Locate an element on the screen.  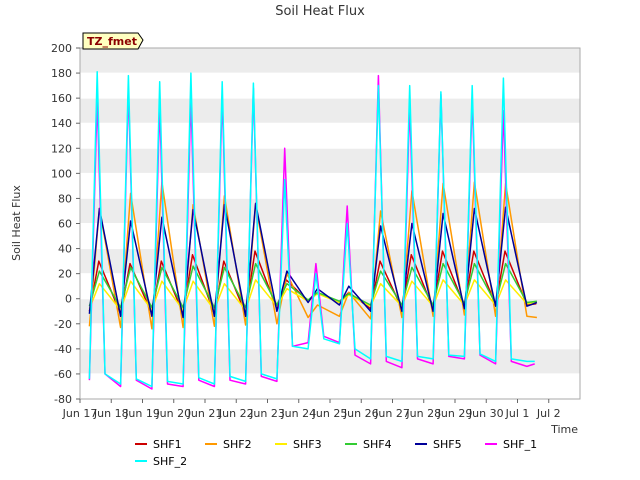
y-tick-label: 140 is located at coordinates (61, 123).